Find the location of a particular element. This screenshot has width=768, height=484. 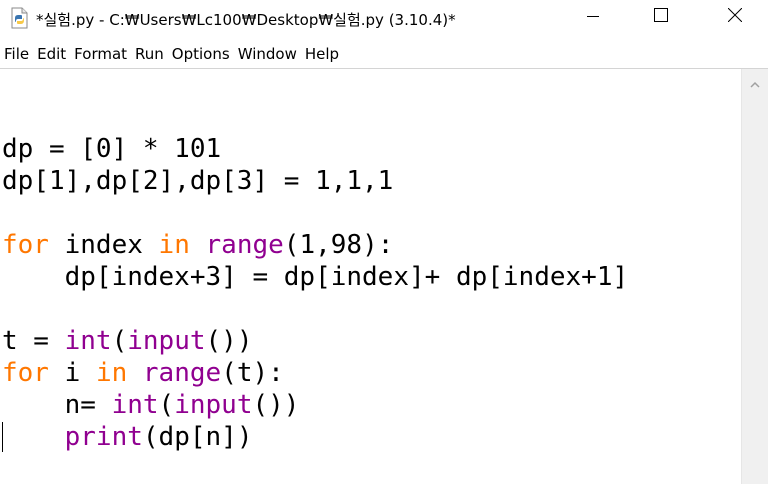

minimize-button is located at coordinates (593, 16).